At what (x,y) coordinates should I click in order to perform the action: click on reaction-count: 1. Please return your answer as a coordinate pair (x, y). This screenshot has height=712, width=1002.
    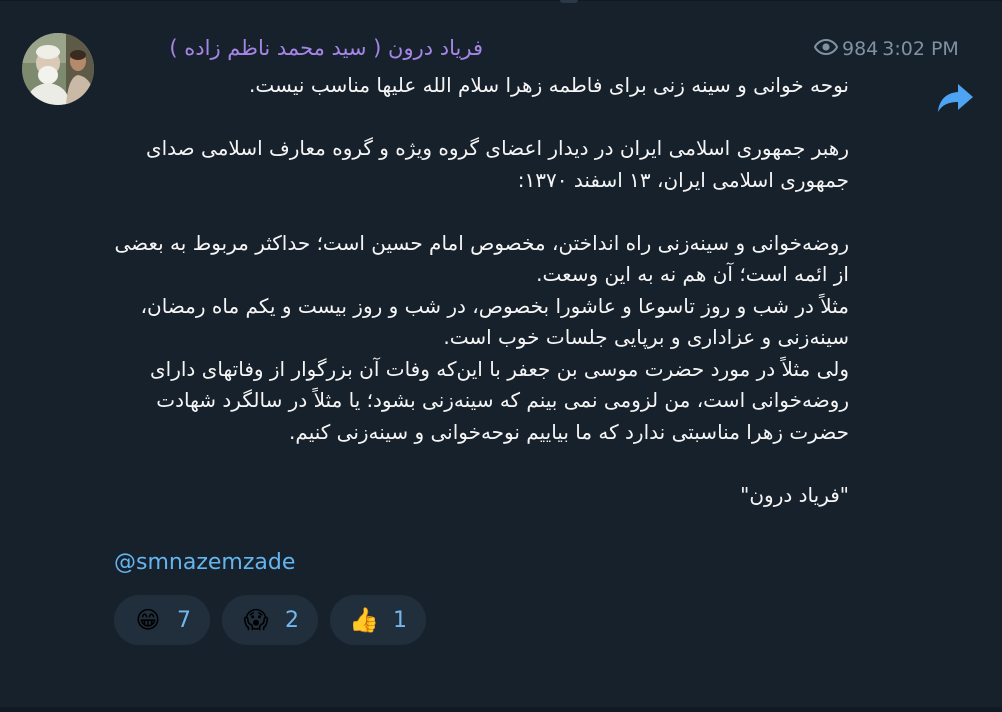
    Looking at the image, I should click on (400, 620).